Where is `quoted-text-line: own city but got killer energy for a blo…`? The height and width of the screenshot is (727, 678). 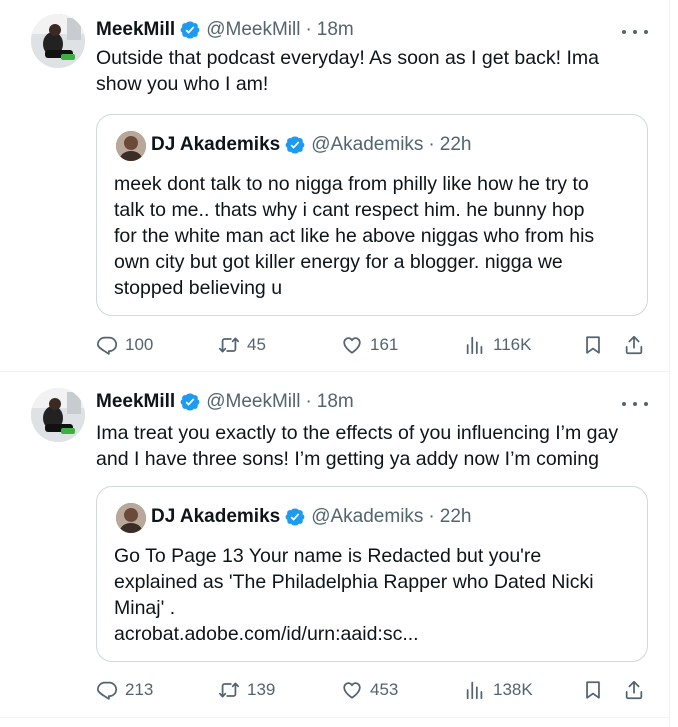 quoted-text-line: own city but got killer energy for a blo… is located at coordinates (338, 262).